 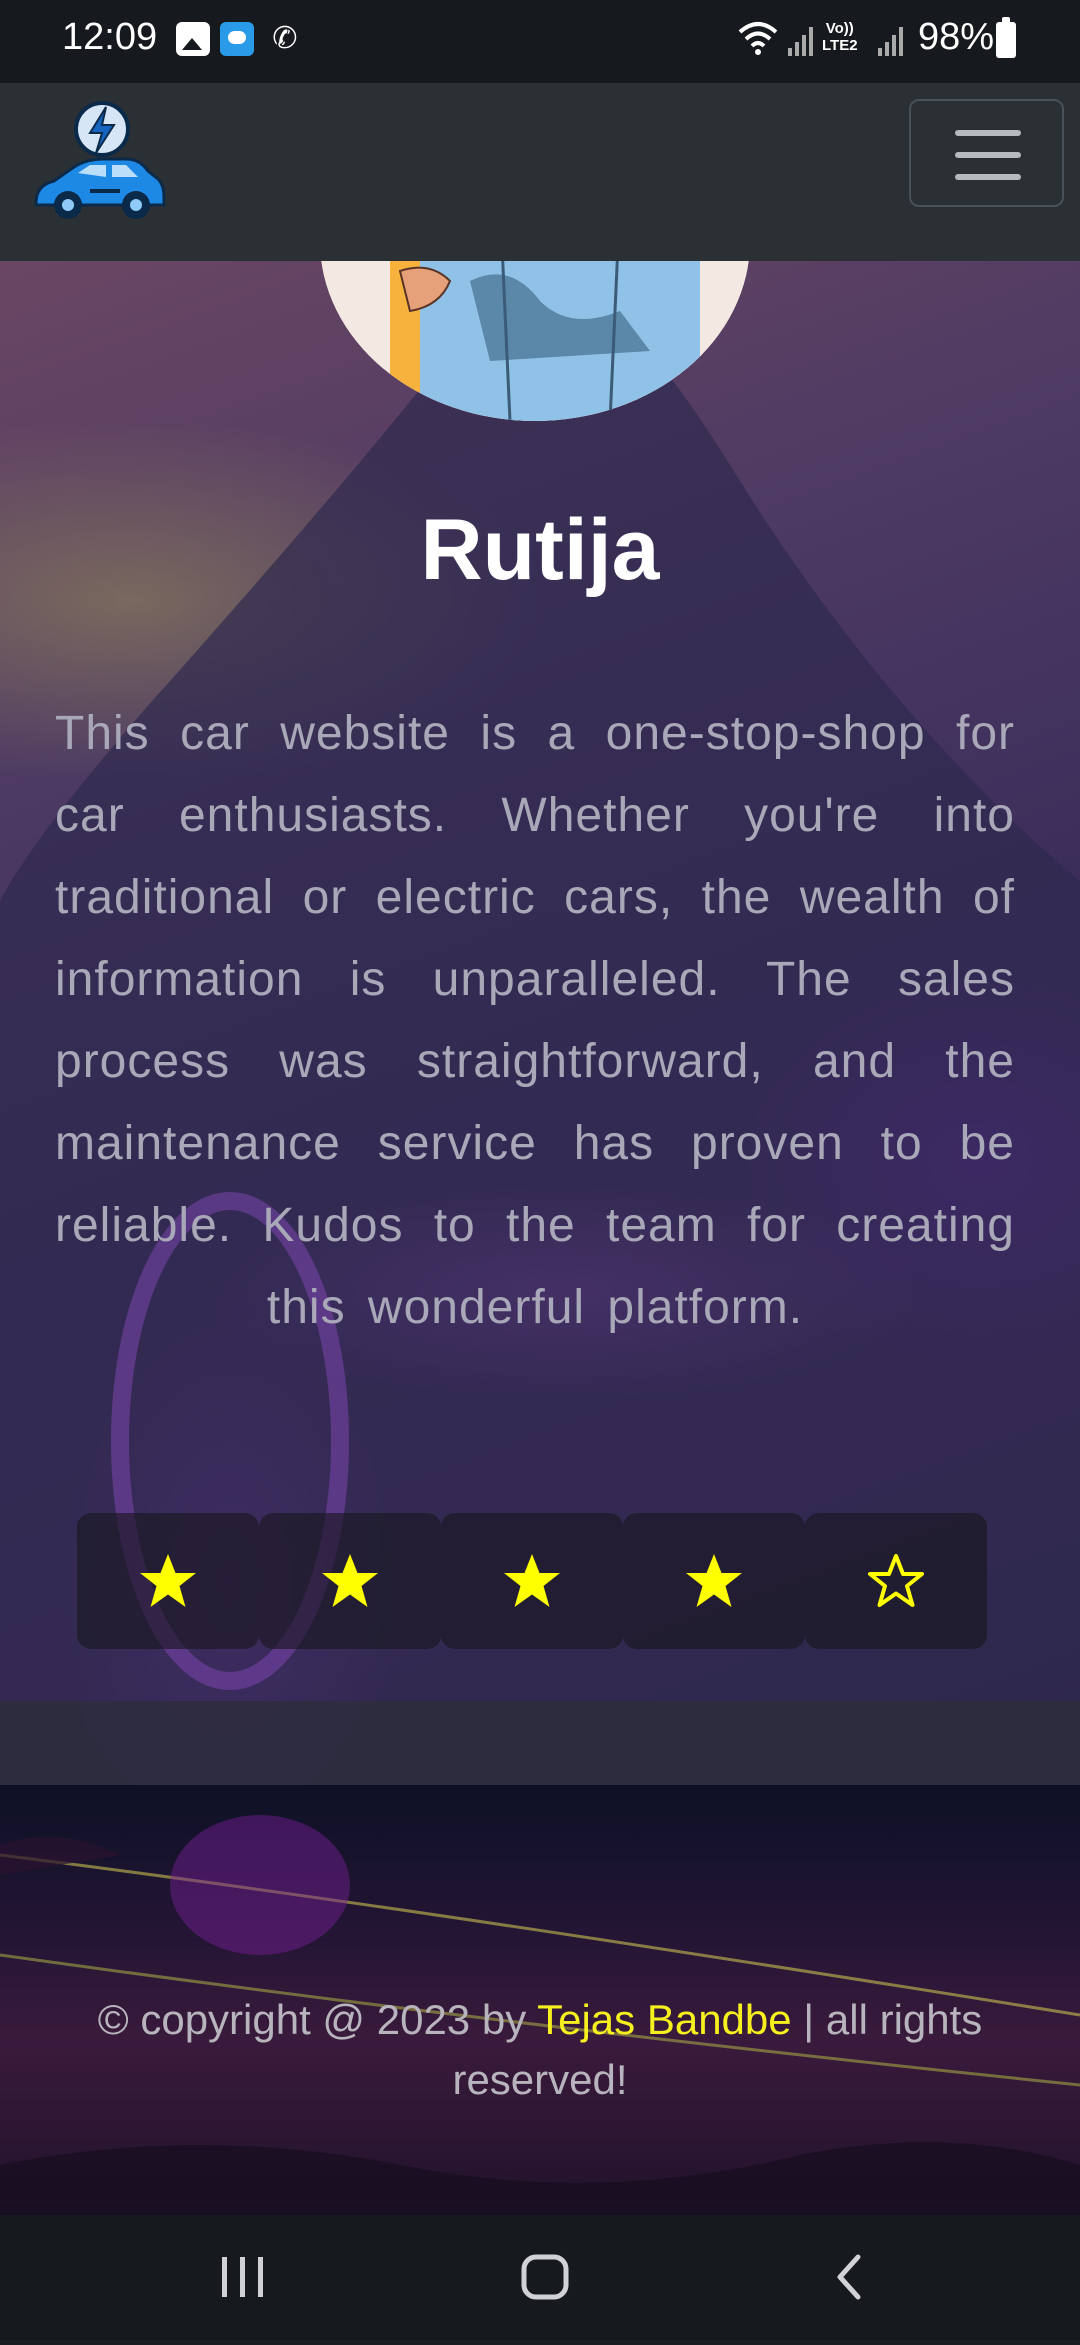 I want to click on battery-percent: 98%, so click(x=956, y=37).